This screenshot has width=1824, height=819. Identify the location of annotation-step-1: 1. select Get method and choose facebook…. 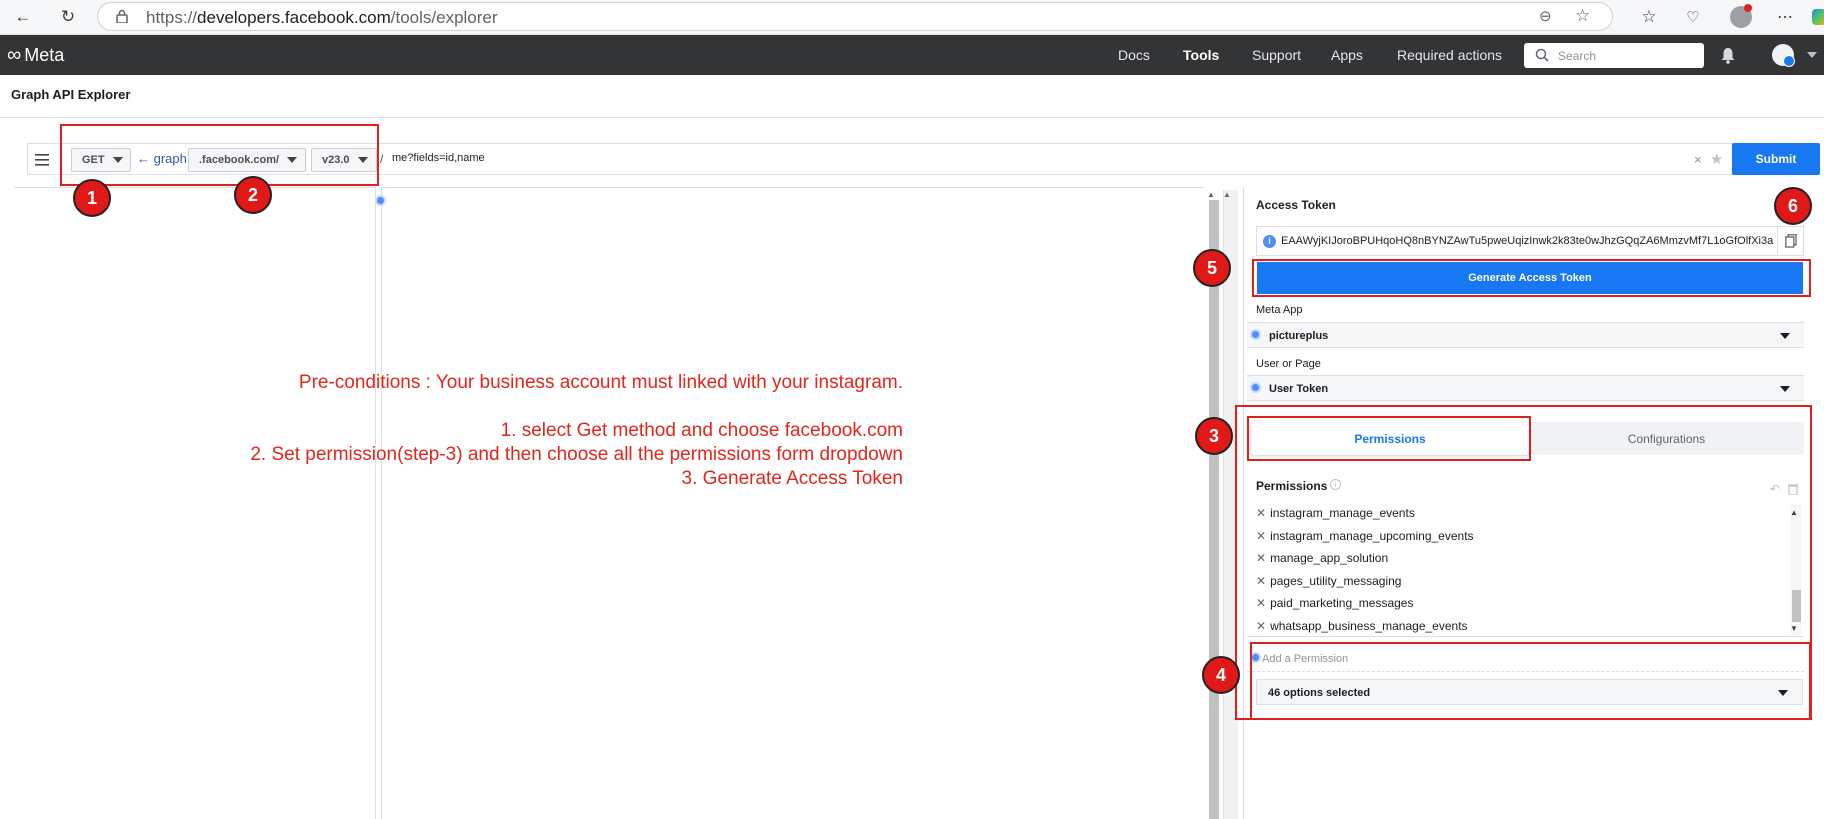
(701, 430).